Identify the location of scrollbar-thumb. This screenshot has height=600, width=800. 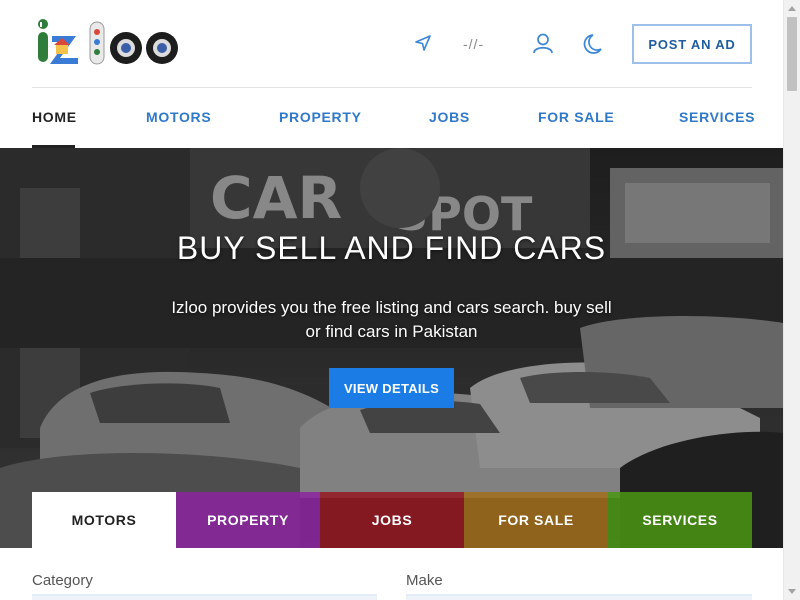
(792, 54).